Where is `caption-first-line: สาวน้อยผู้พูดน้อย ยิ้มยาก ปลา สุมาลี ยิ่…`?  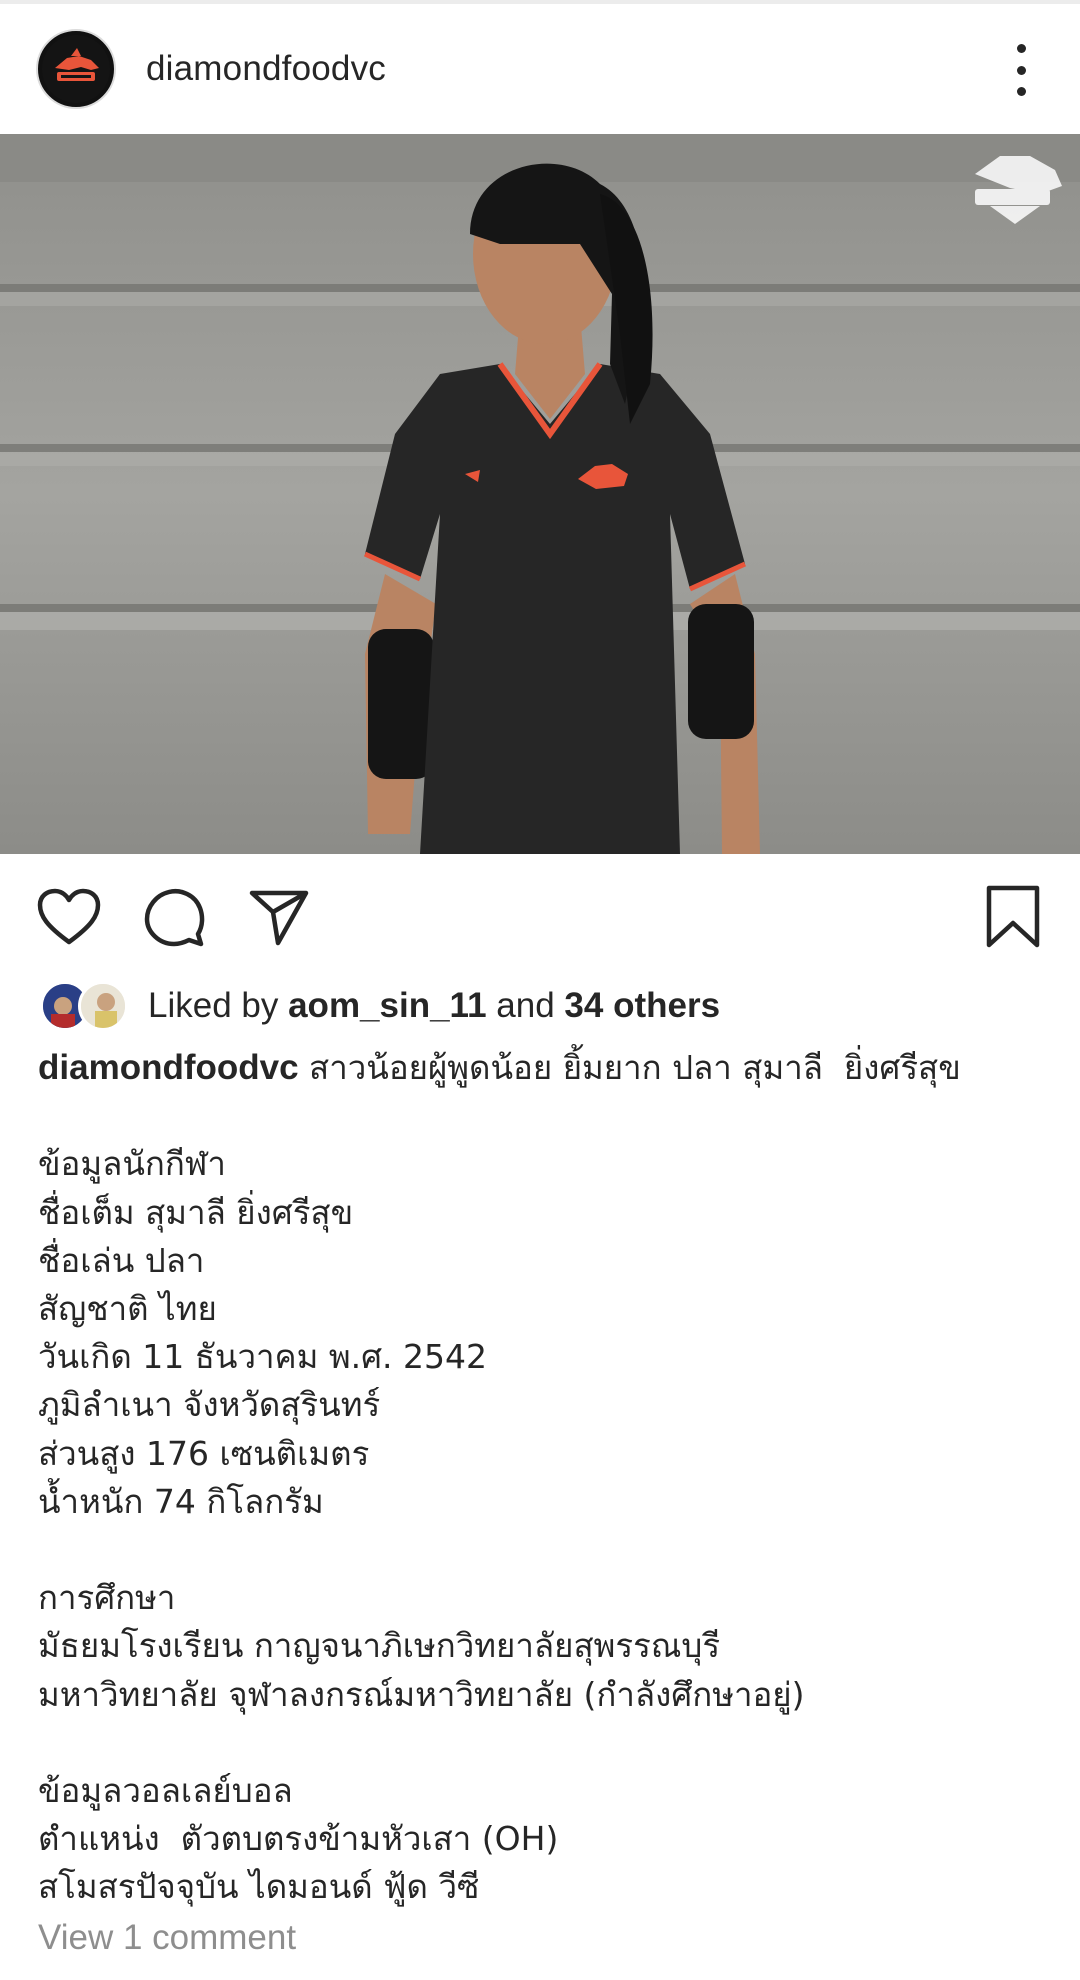 caption-first-line: สาวน้อยผู้พูดน้อย ยิ้มยาก ปลา สุมาลี ยิ่… is located at coordinates (629, 1067).